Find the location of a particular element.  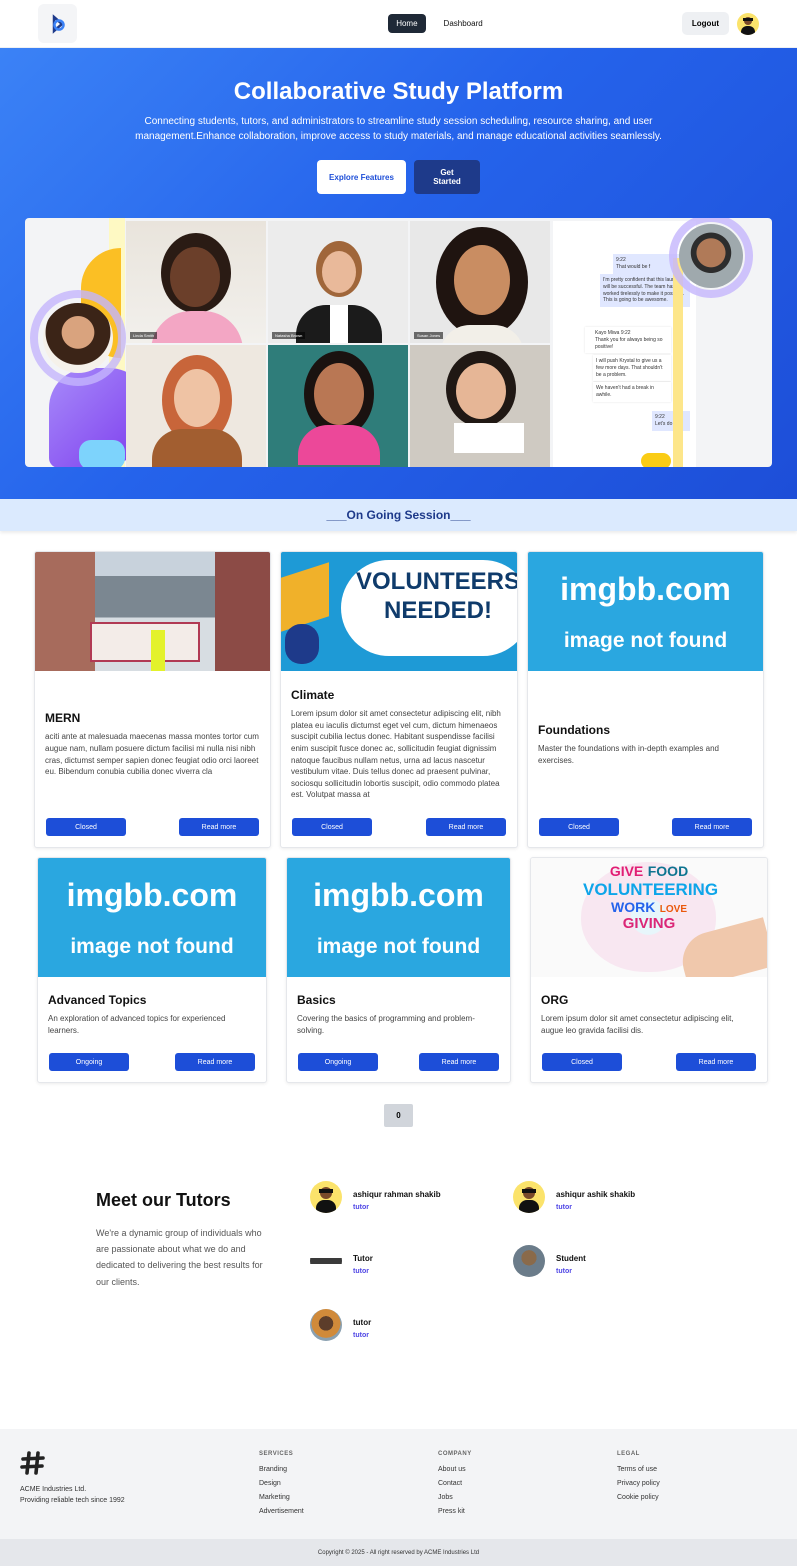

footer-link: Privacy policy is located at coordinates (692, 1483).